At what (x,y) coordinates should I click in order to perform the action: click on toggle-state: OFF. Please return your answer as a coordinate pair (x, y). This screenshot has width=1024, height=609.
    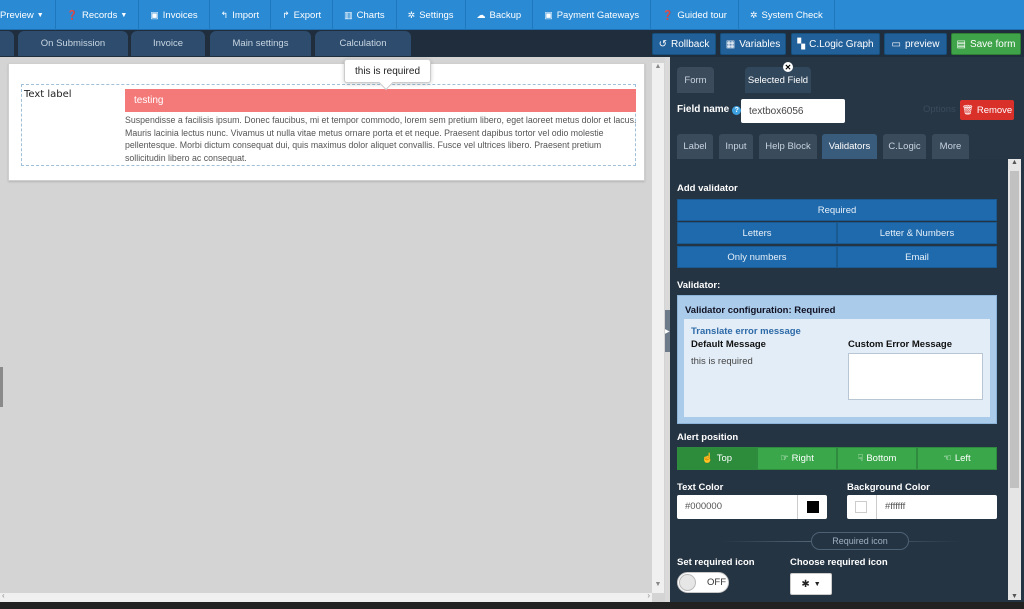
    Looking at the image, I should click on (716, 582).